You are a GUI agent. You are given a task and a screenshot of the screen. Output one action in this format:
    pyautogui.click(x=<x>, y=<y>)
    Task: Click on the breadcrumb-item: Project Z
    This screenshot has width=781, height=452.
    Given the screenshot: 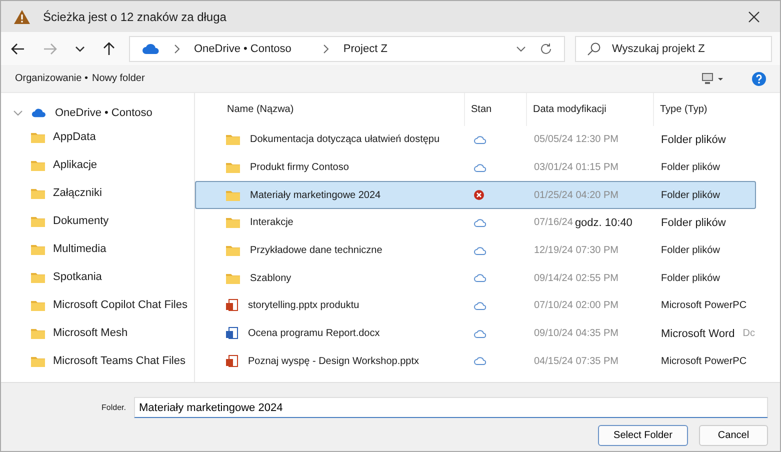 What is the action you would take?
    pyautogui.click(x=365, y=48)
    